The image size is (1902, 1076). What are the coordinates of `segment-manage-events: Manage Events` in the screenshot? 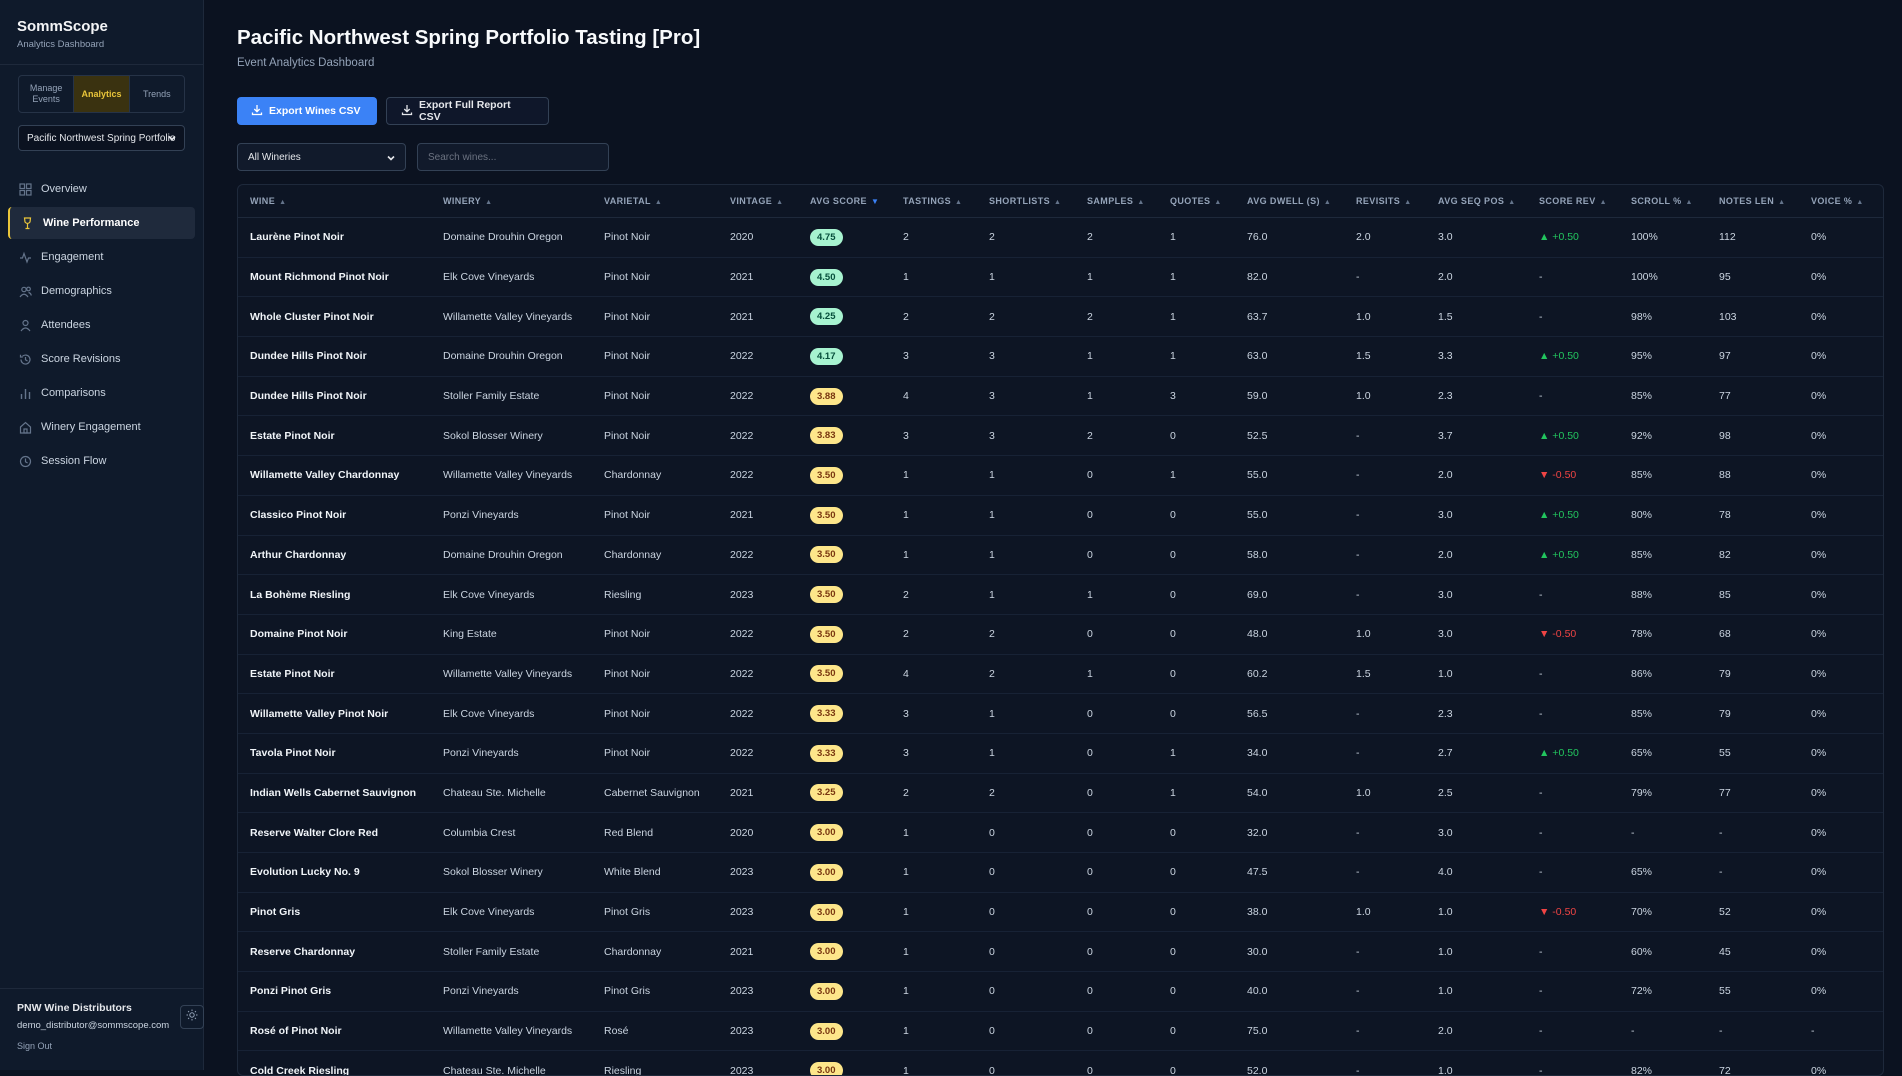 It's located at (46, 94).